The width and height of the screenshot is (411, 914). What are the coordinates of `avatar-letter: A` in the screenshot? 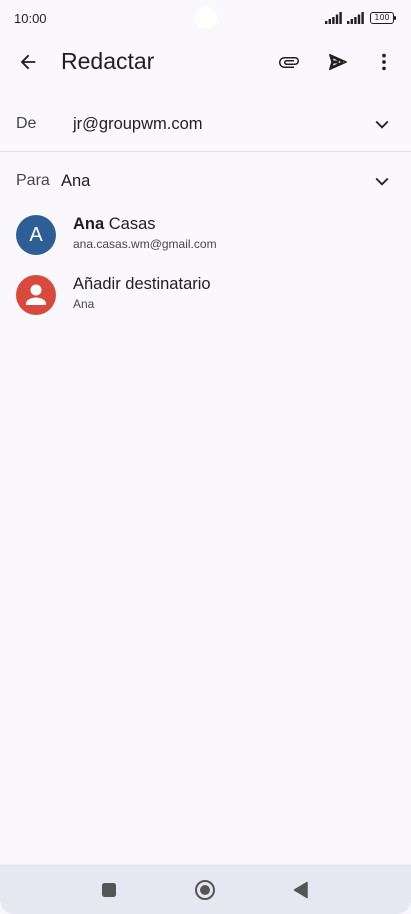 It's located at (36, 234).